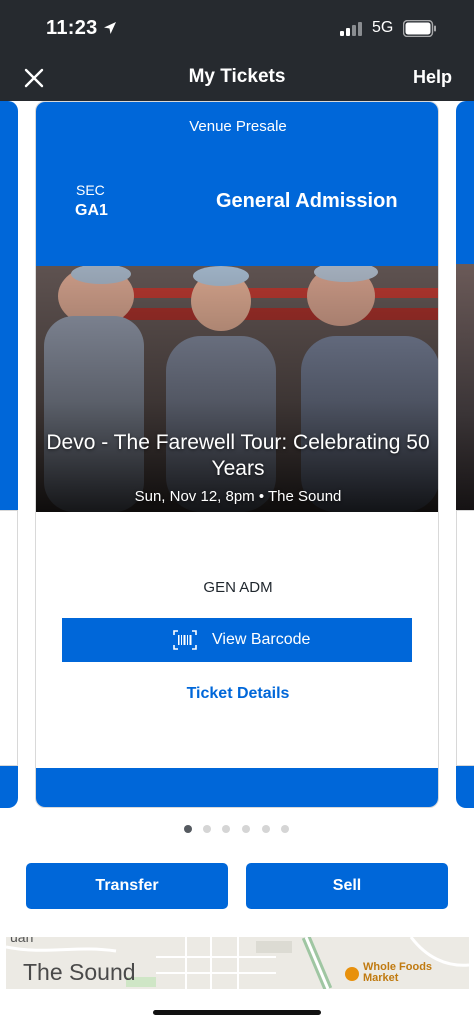  I want to click on barcode-icon, so click(185, 640).